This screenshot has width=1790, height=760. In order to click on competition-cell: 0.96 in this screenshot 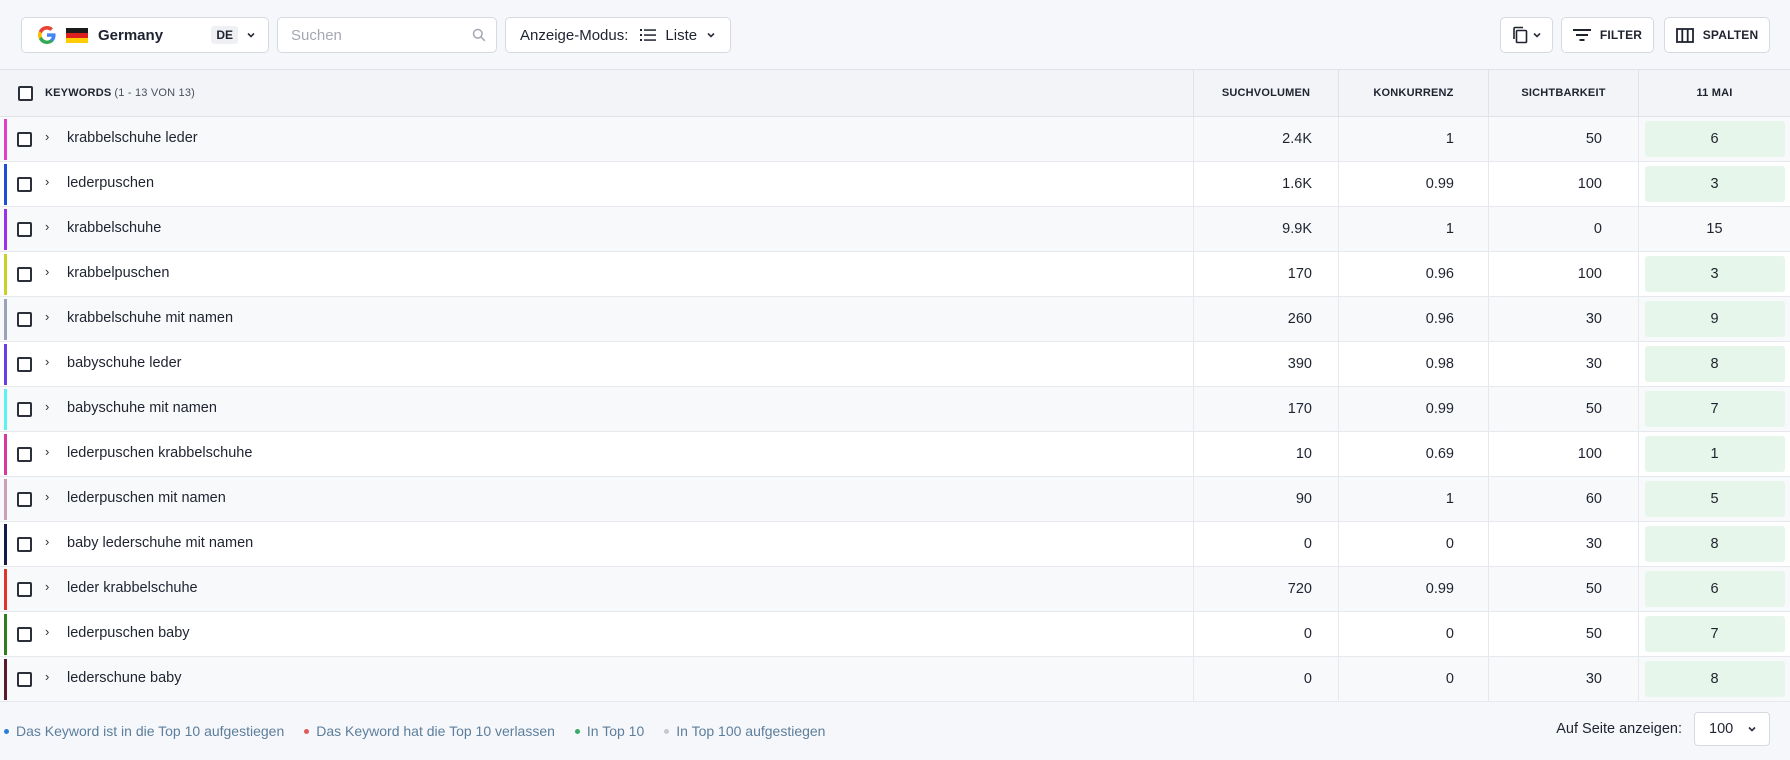, I will do `click(1413, 274)`.